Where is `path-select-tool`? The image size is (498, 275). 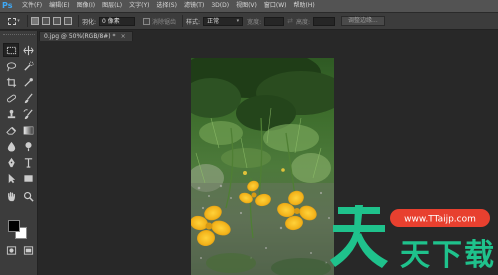
path-select-tool is located at coordinates (11, 178).